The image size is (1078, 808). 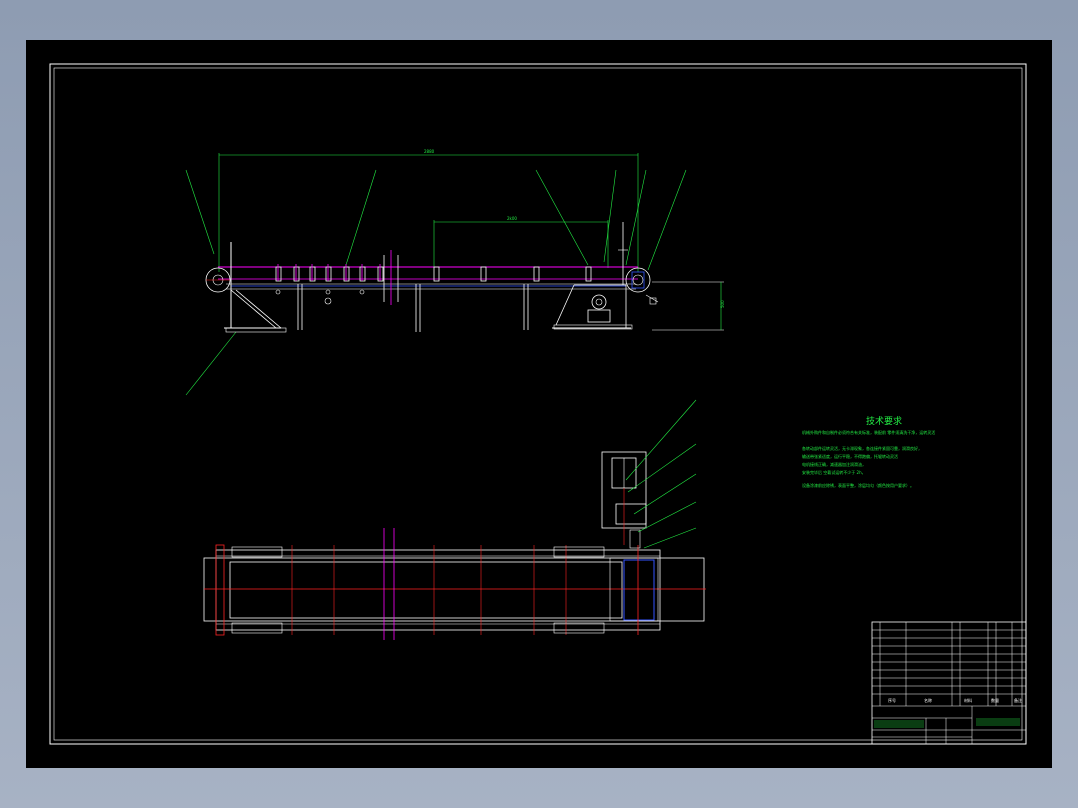 What do you see at coordinates (429, 151) in the screenshot?
I see `dim-overall-length: 2880` at bounding box center [429, 151].